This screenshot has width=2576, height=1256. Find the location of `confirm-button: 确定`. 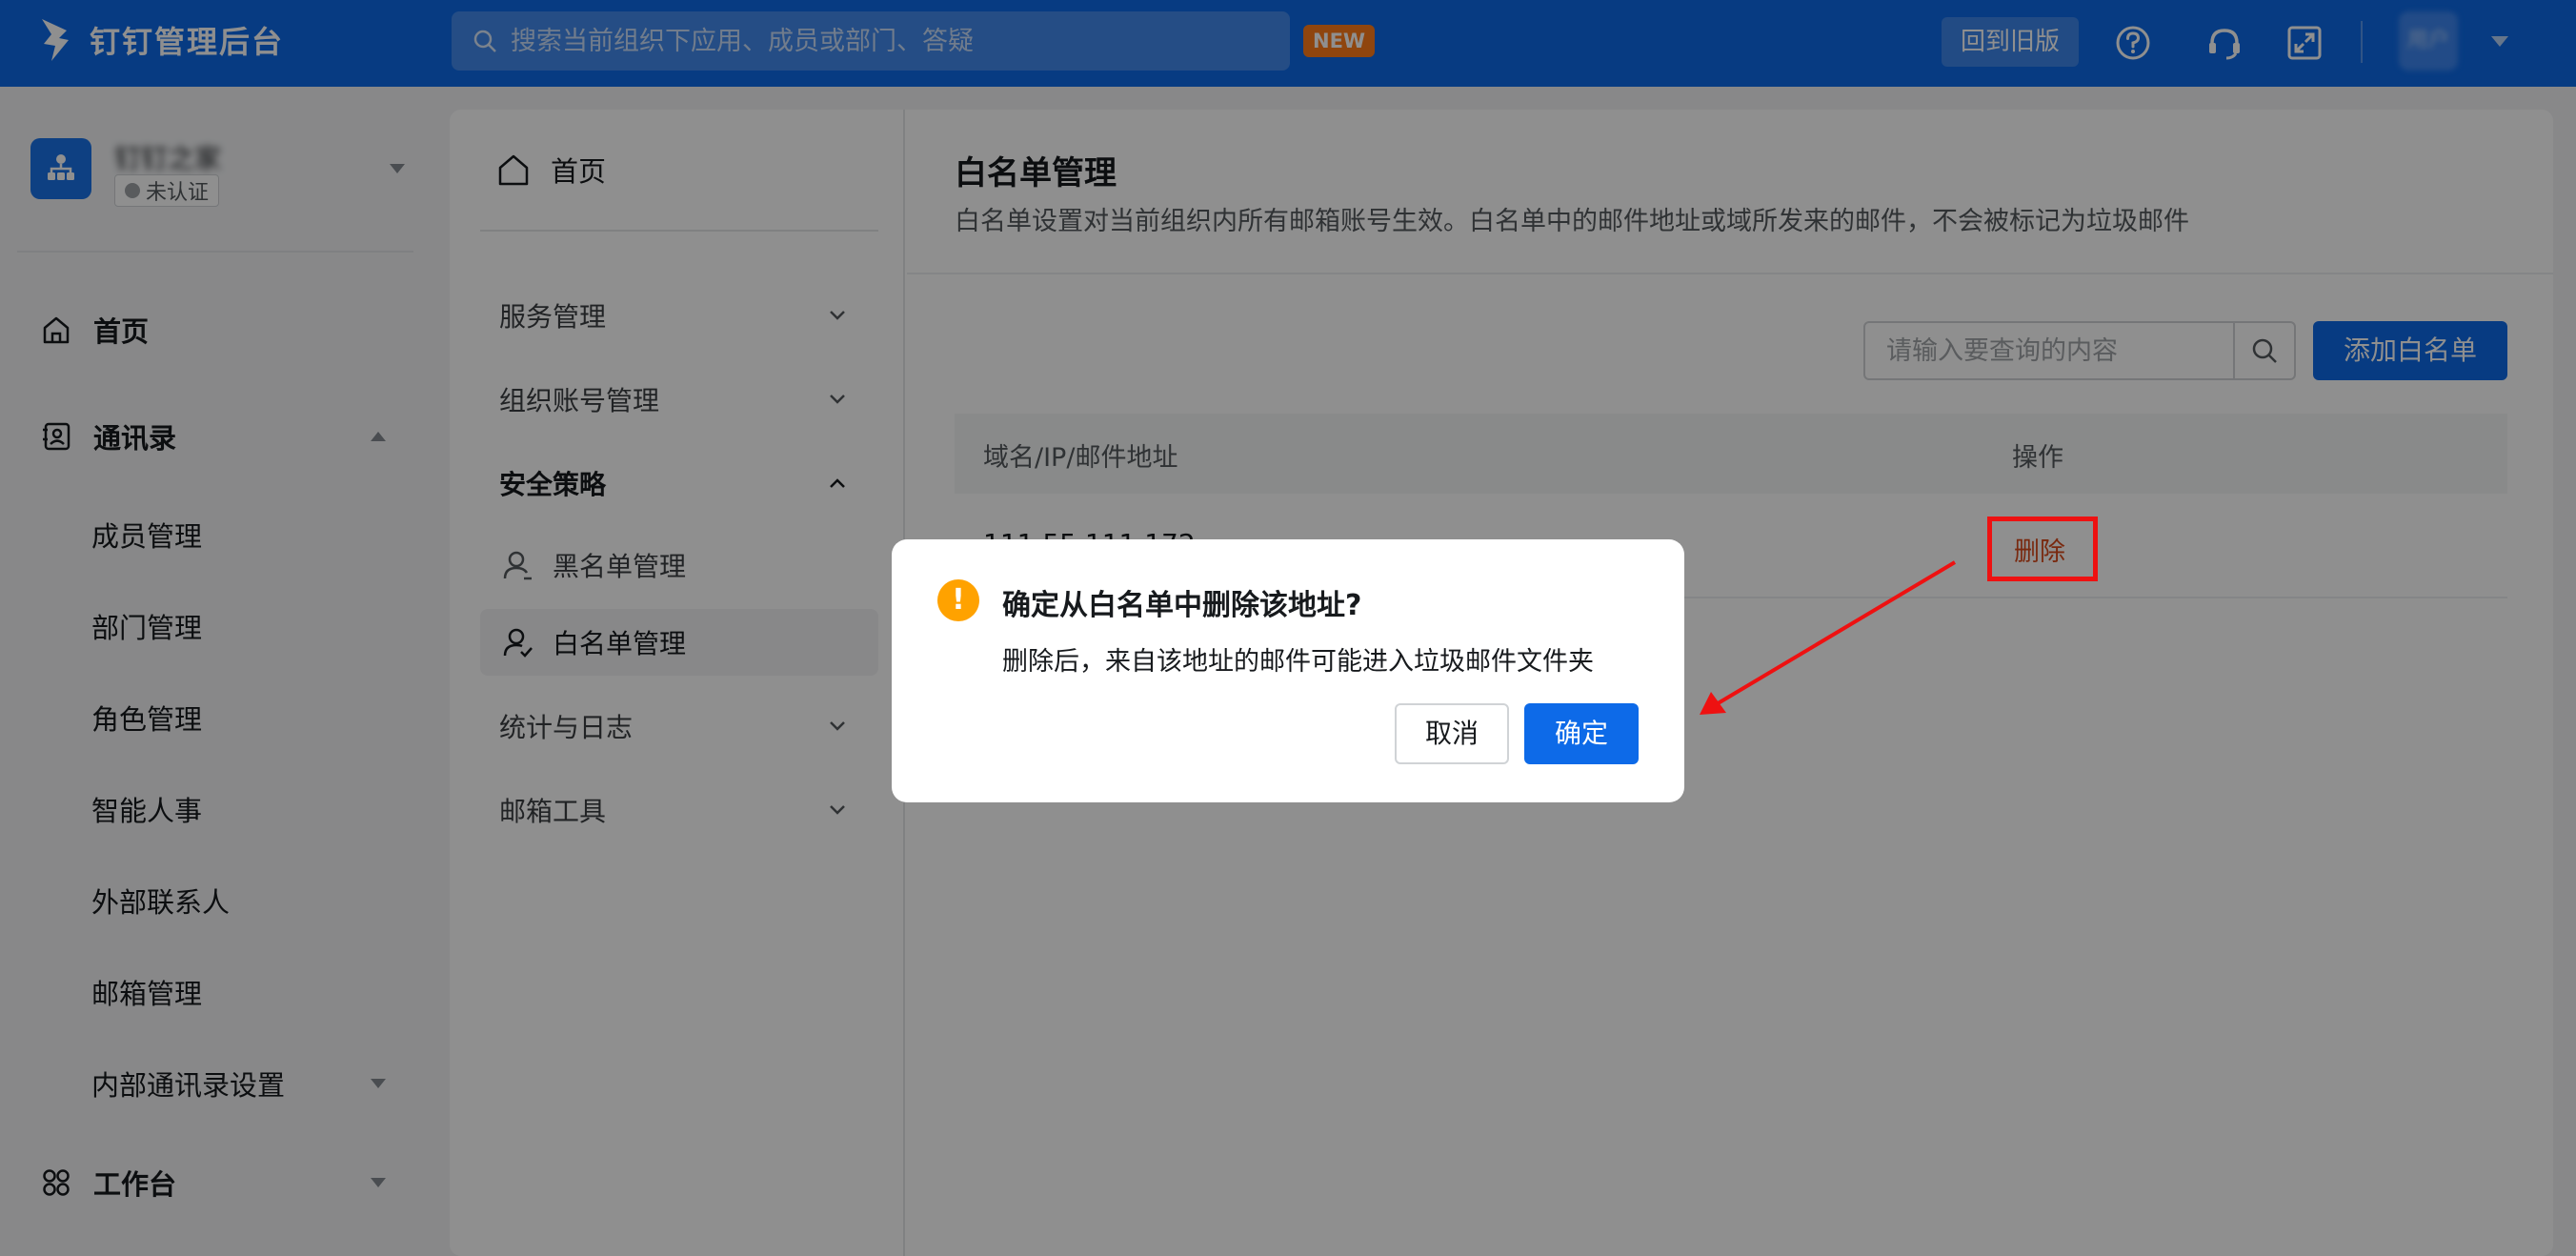

confirm-button: 确定 is located at coordinates (1582, 733).